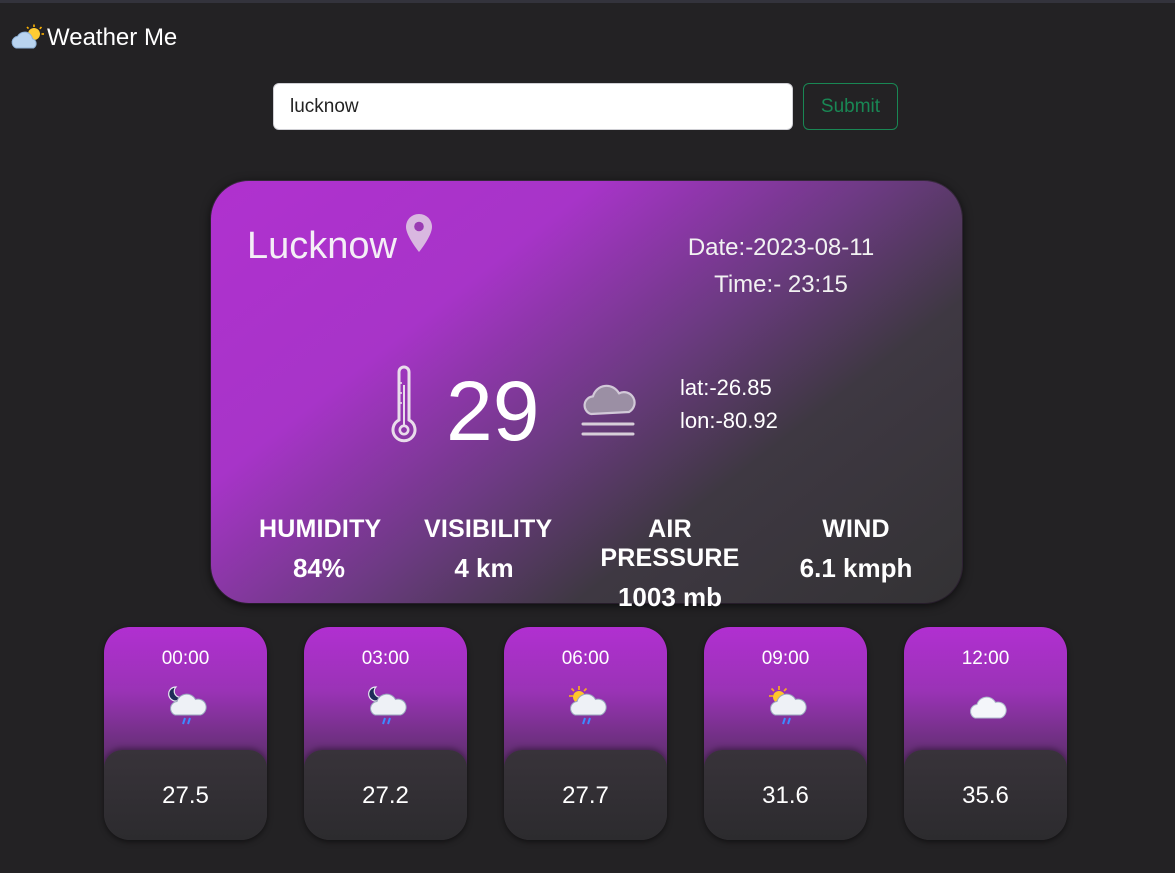 The width and height of the screenshot is (1175, 873). Describe the element at coordinates (585, 658) in the screenshot. I see `forecast-time: 06:00` at that location.